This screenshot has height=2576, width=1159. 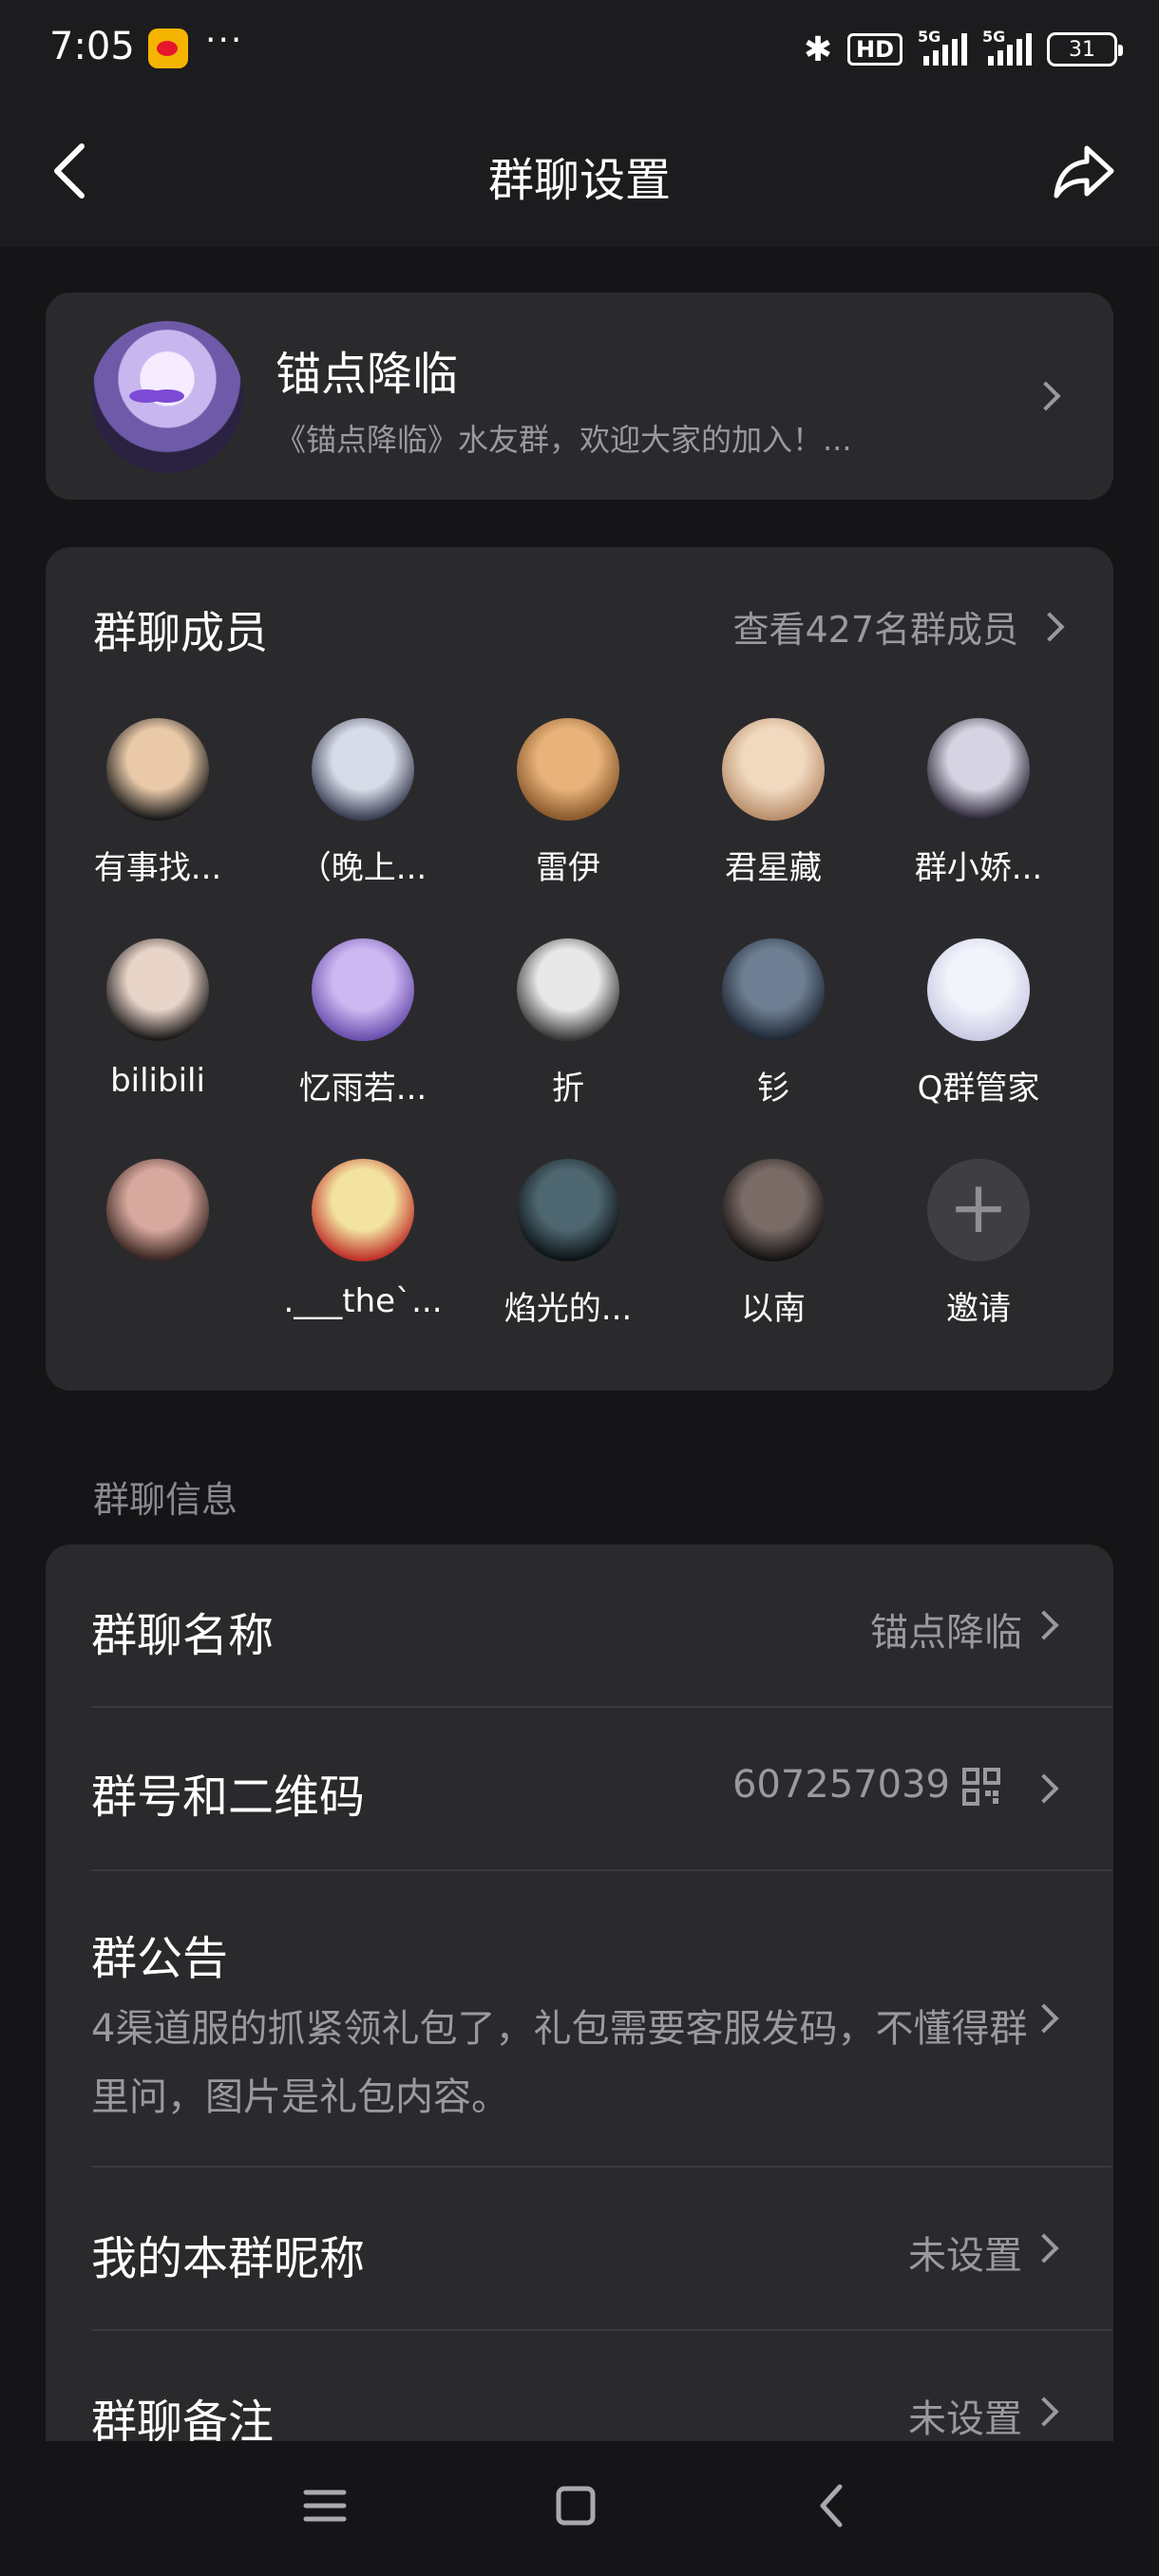 I want to click on share-button, so click(x=1084, y=172).